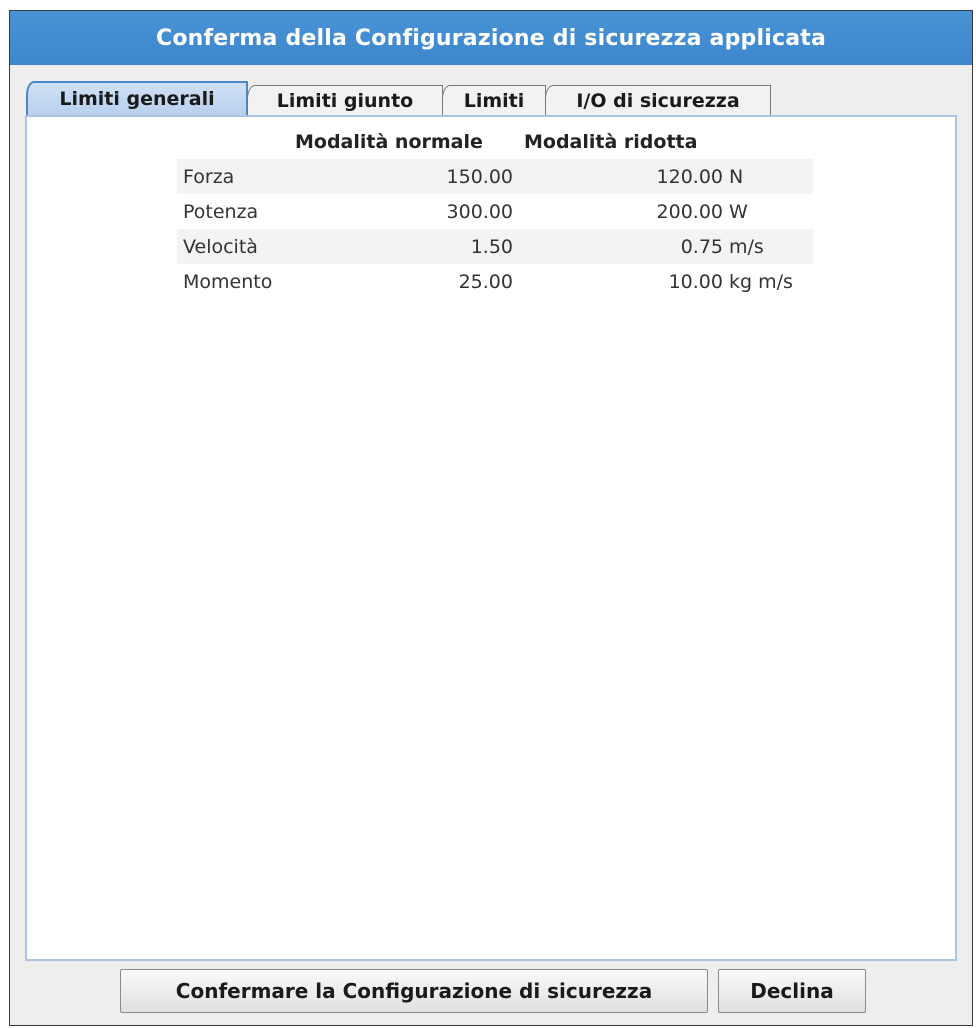 The height and width of the screenshot is (1028, 976). What do you see at coordinates (792, 991) in the screenshot?
I see `decline-button: Declina` at bounding box center [792, 991].